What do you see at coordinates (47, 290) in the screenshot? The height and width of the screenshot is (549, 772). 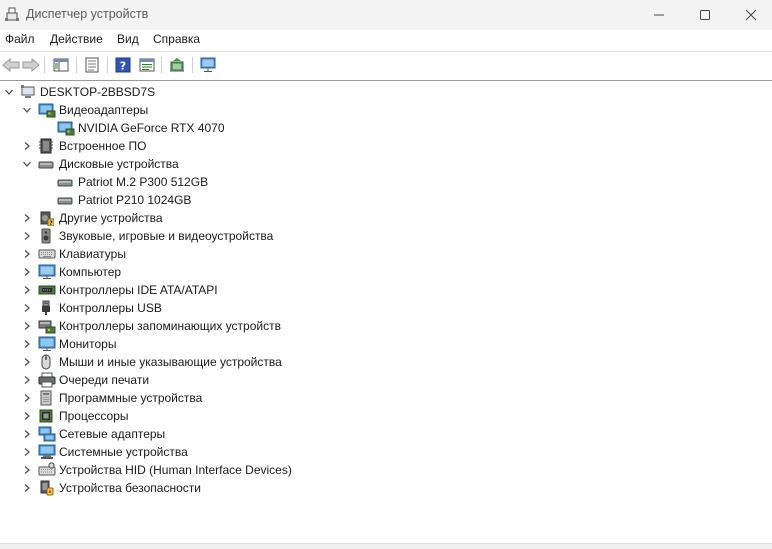 I see `ide-controller-icon` at bounding box center [47, 290].